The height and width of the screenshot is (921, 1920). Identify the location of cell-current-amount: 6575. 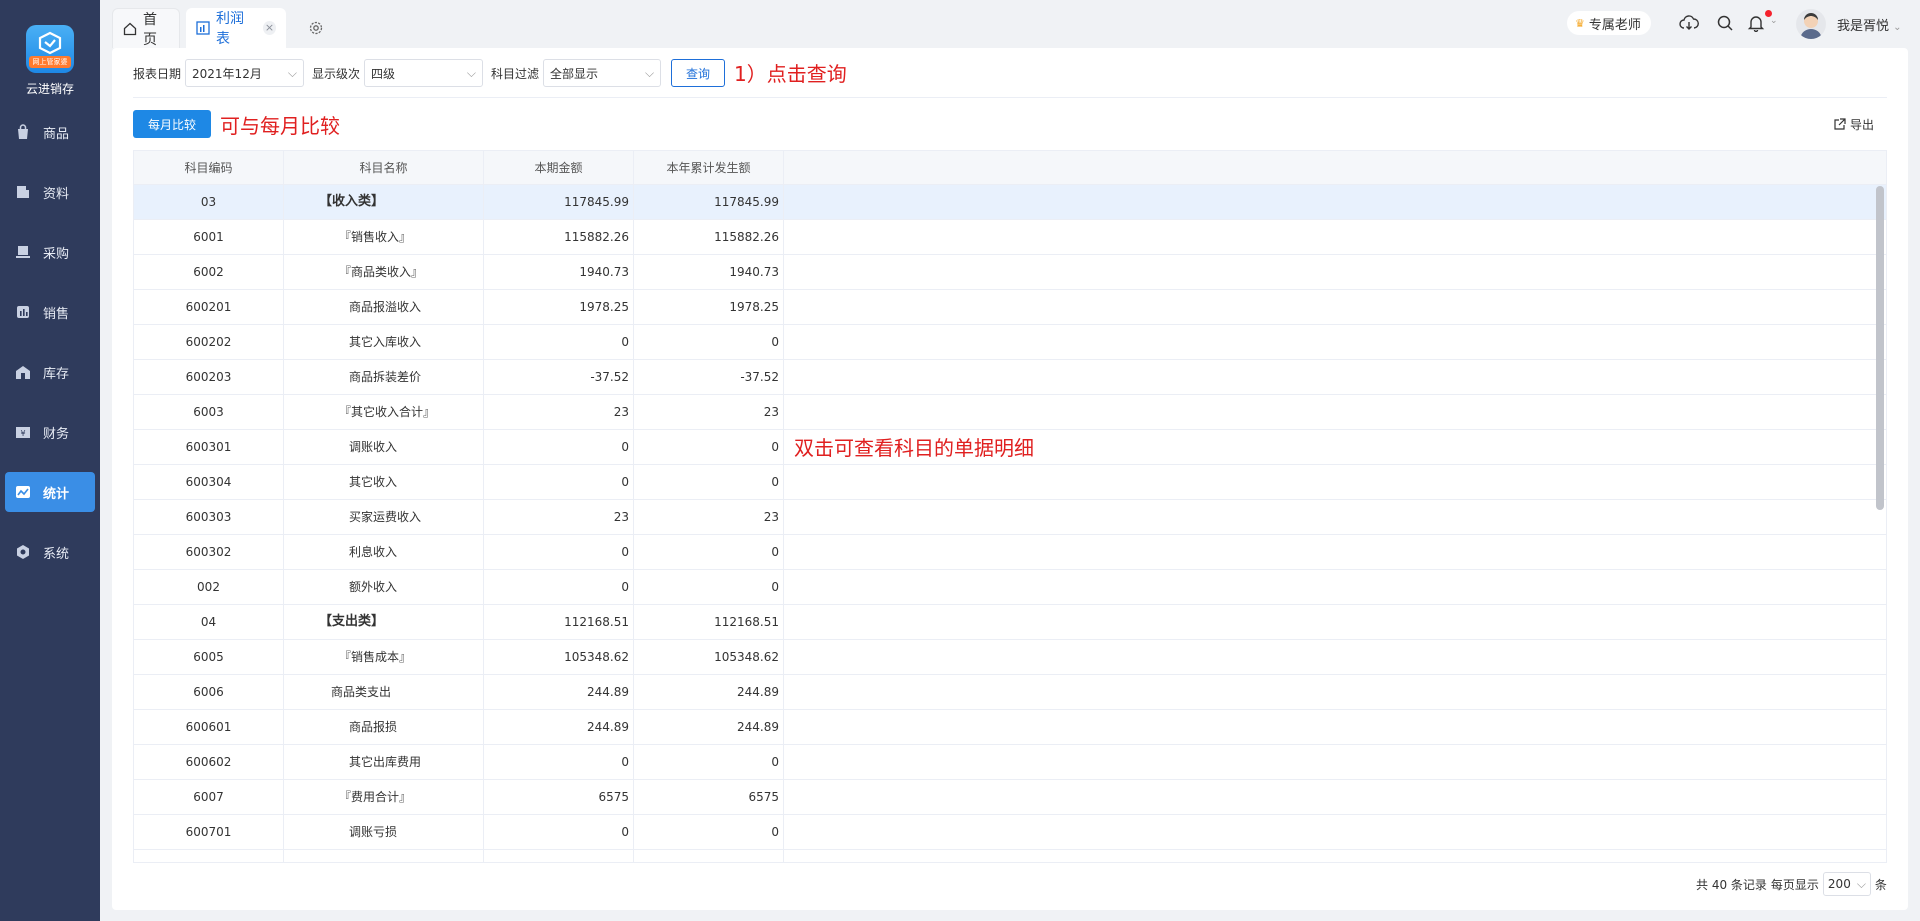
(559, 797).